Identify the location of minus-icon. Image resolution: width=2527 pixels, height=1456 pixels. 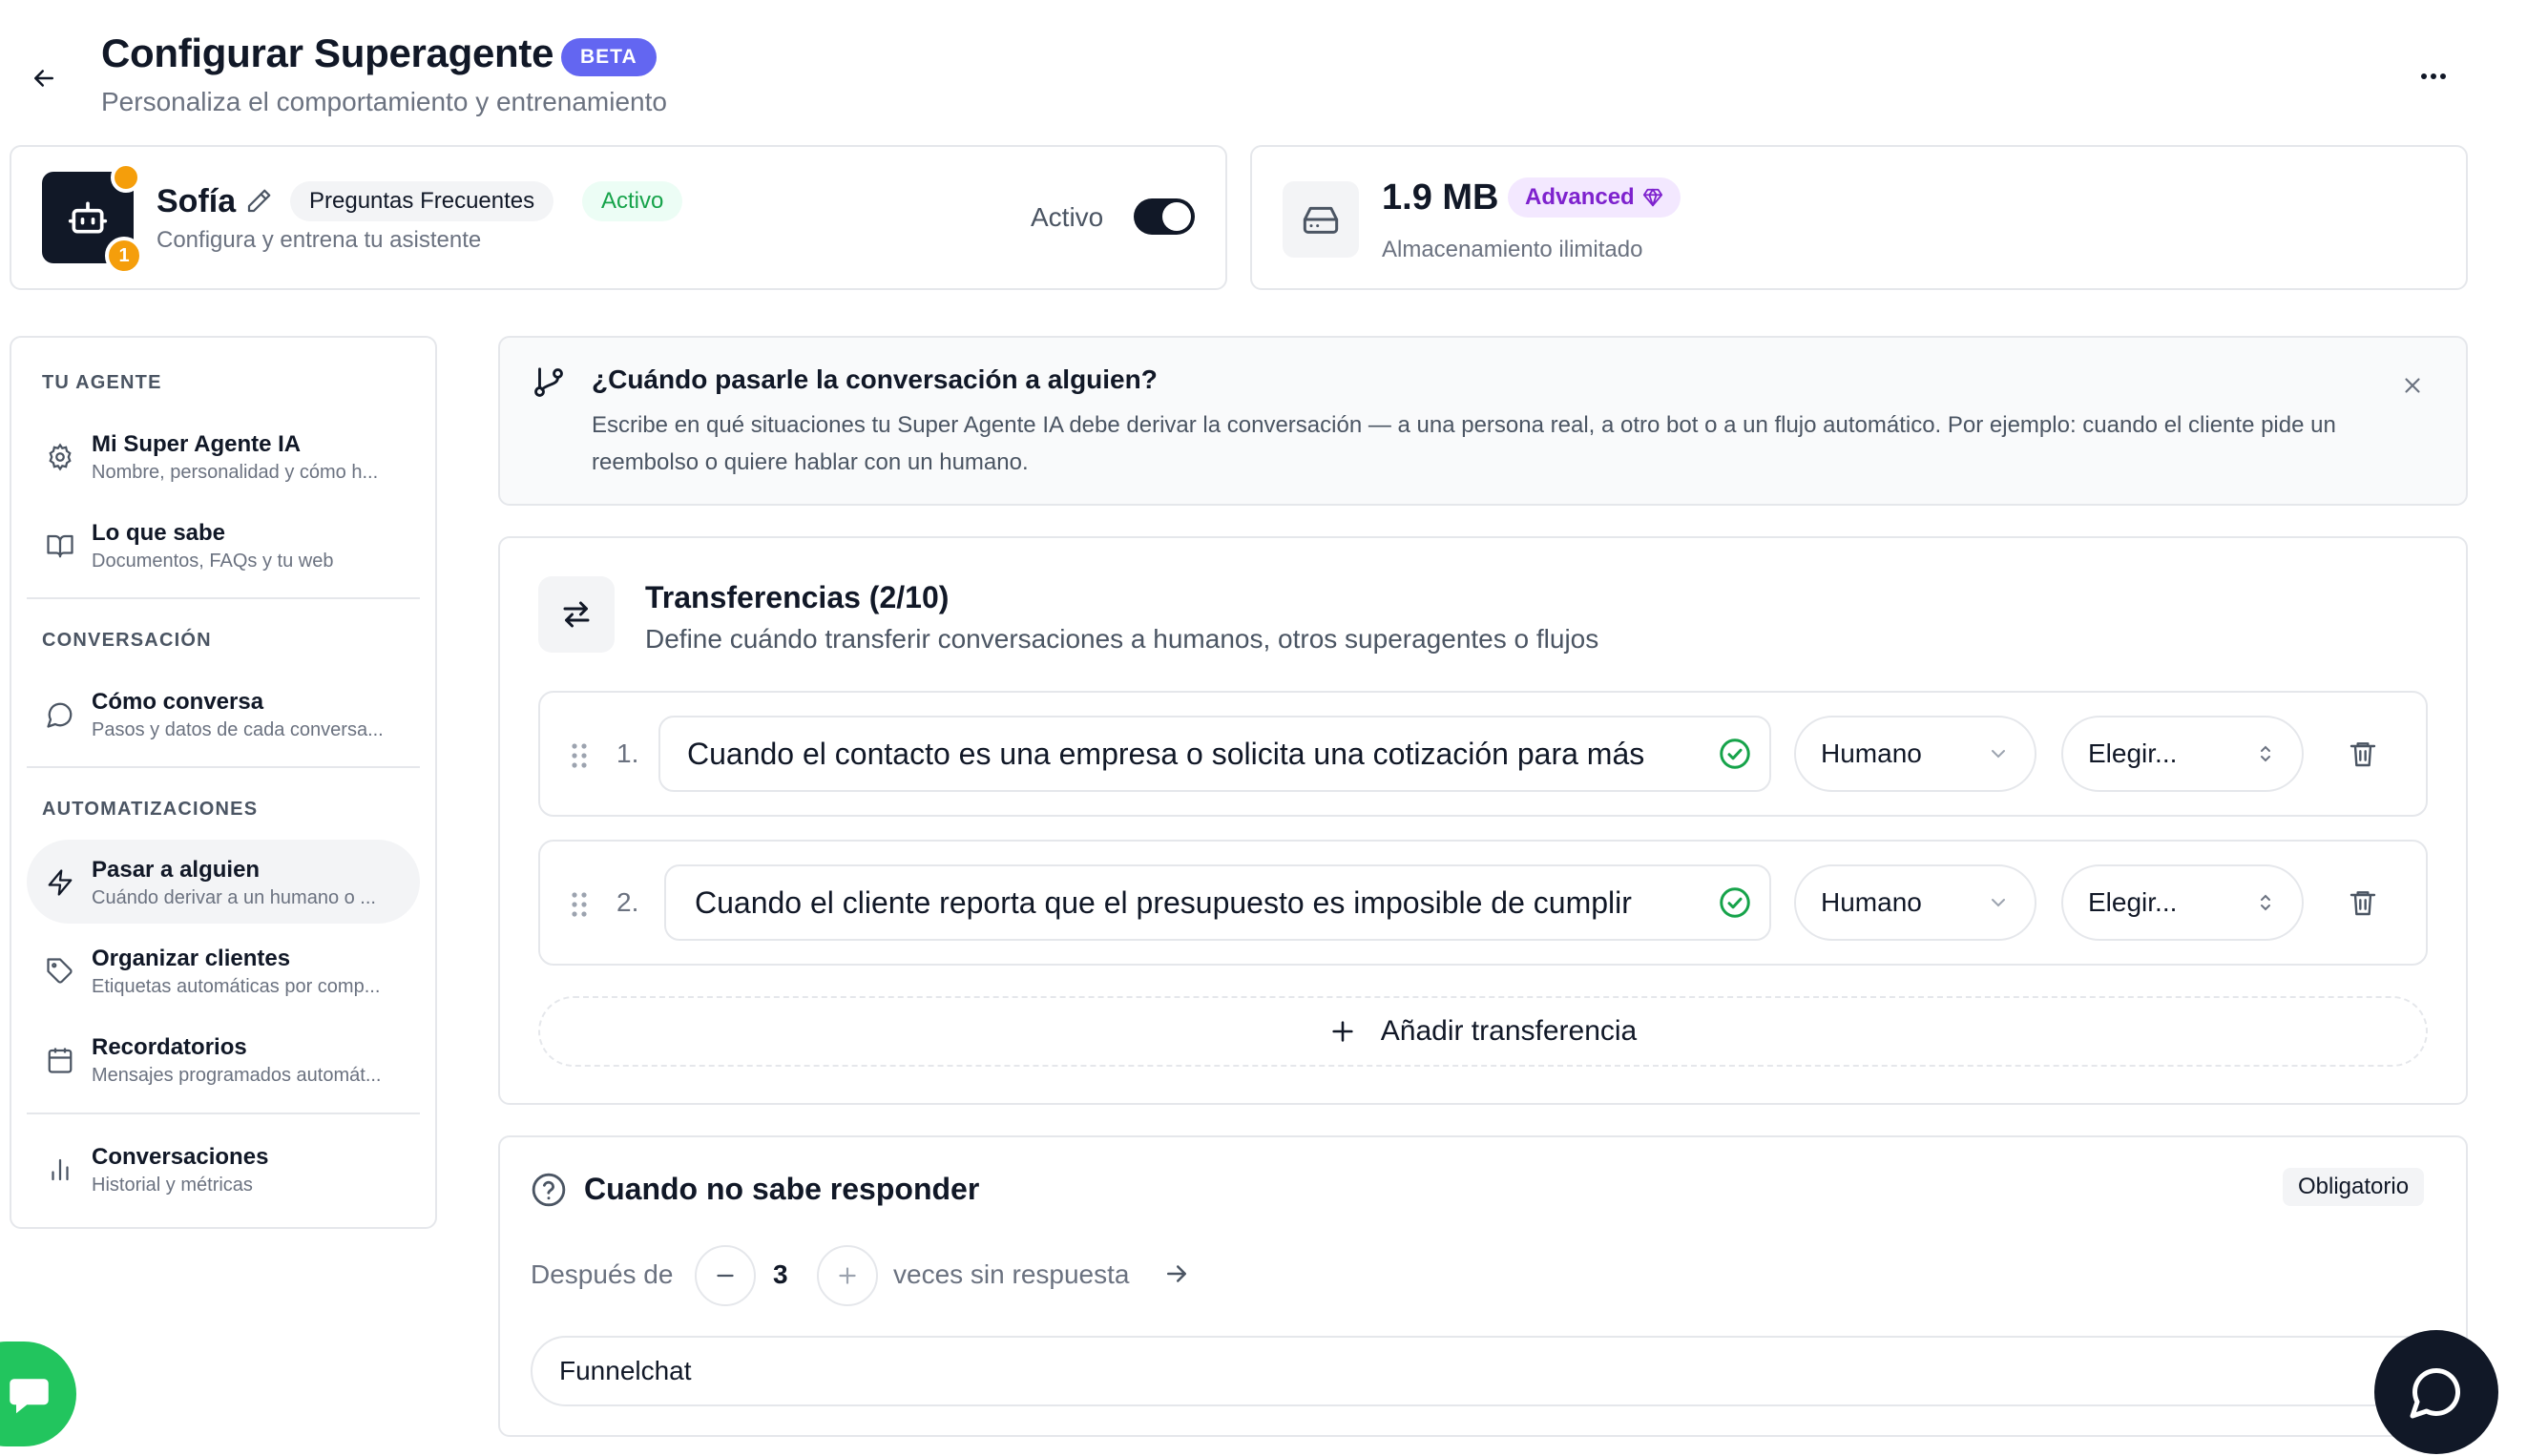
(726, 1276).